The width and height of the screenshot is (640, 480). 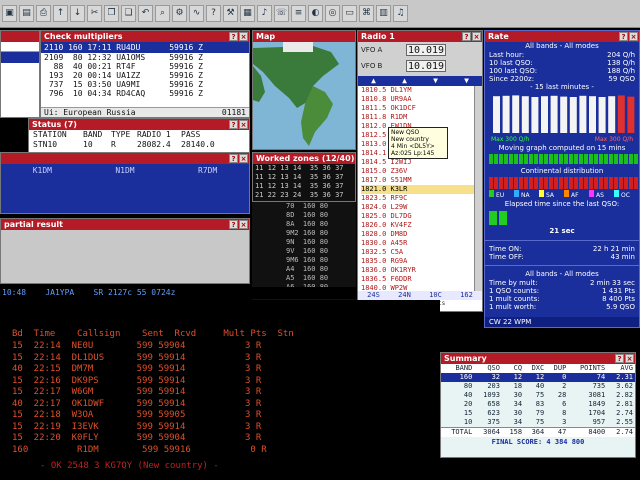 What do you see at coordinates (538, 413) in the screenshot?
I see `summary-row: 15 623 30 79 8 1704 2.74` at bounding box center [538, 413].